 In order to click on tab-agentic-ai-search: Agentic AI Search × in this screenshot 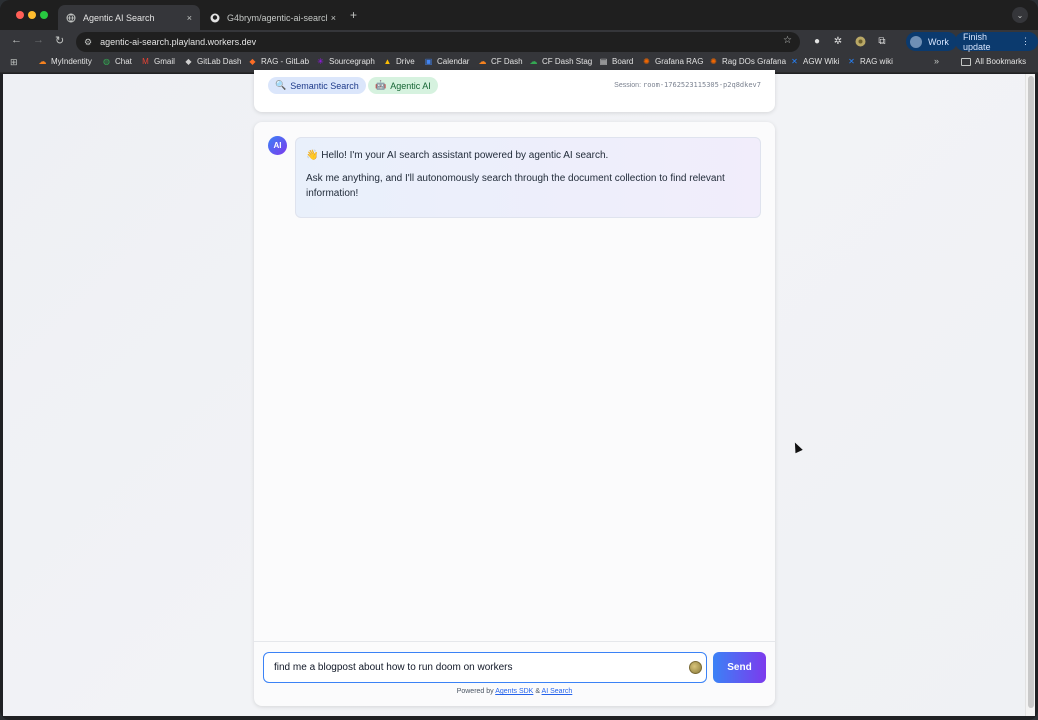, I will do `click(129, 17)`.